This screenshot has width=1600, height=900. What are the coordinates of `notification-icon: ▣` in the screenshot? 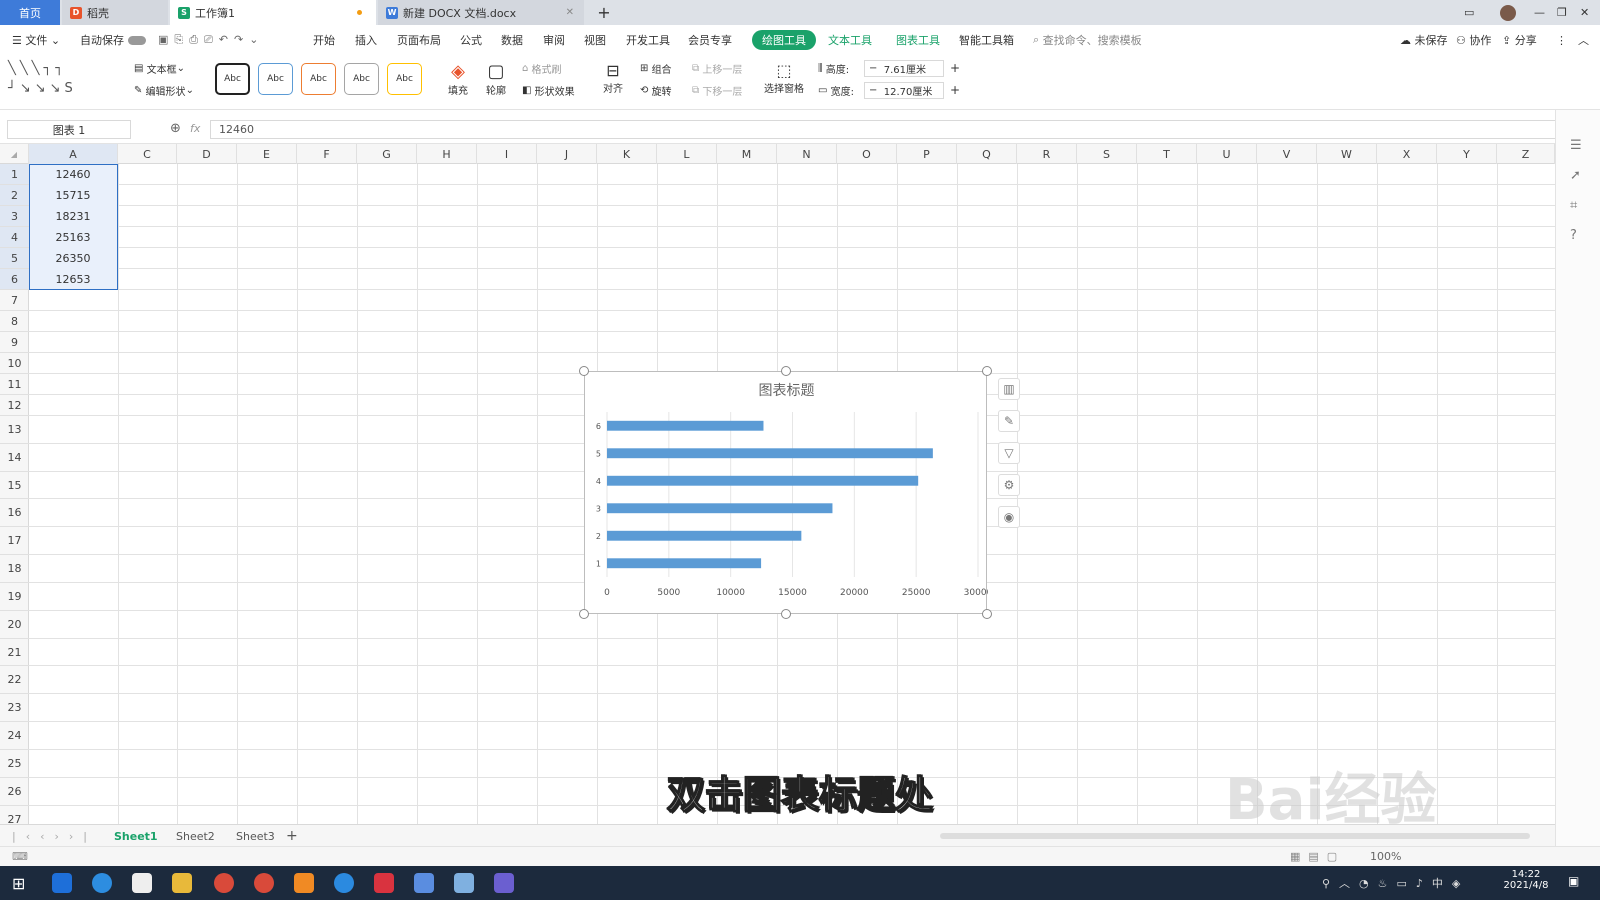 It's located at (1573, 881).